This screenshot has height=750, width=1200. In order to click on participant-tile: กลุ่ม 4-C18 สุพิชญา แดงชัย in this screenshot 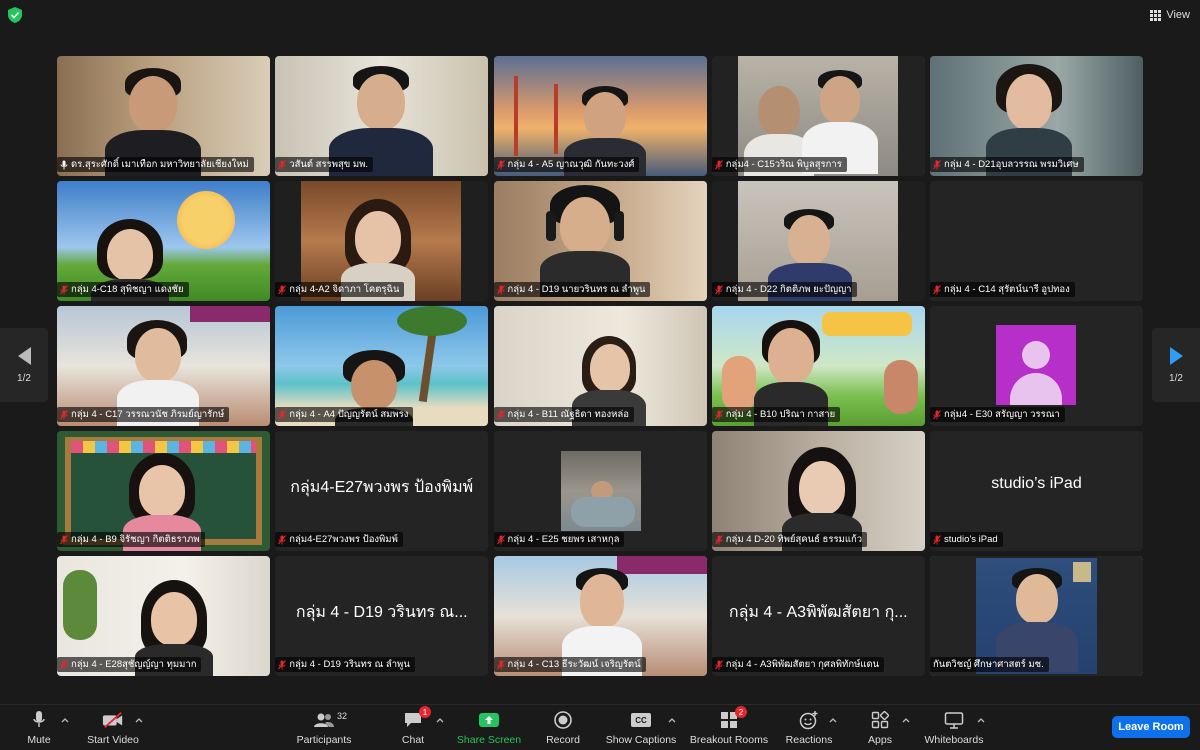, I will do `click(163, 241)`.